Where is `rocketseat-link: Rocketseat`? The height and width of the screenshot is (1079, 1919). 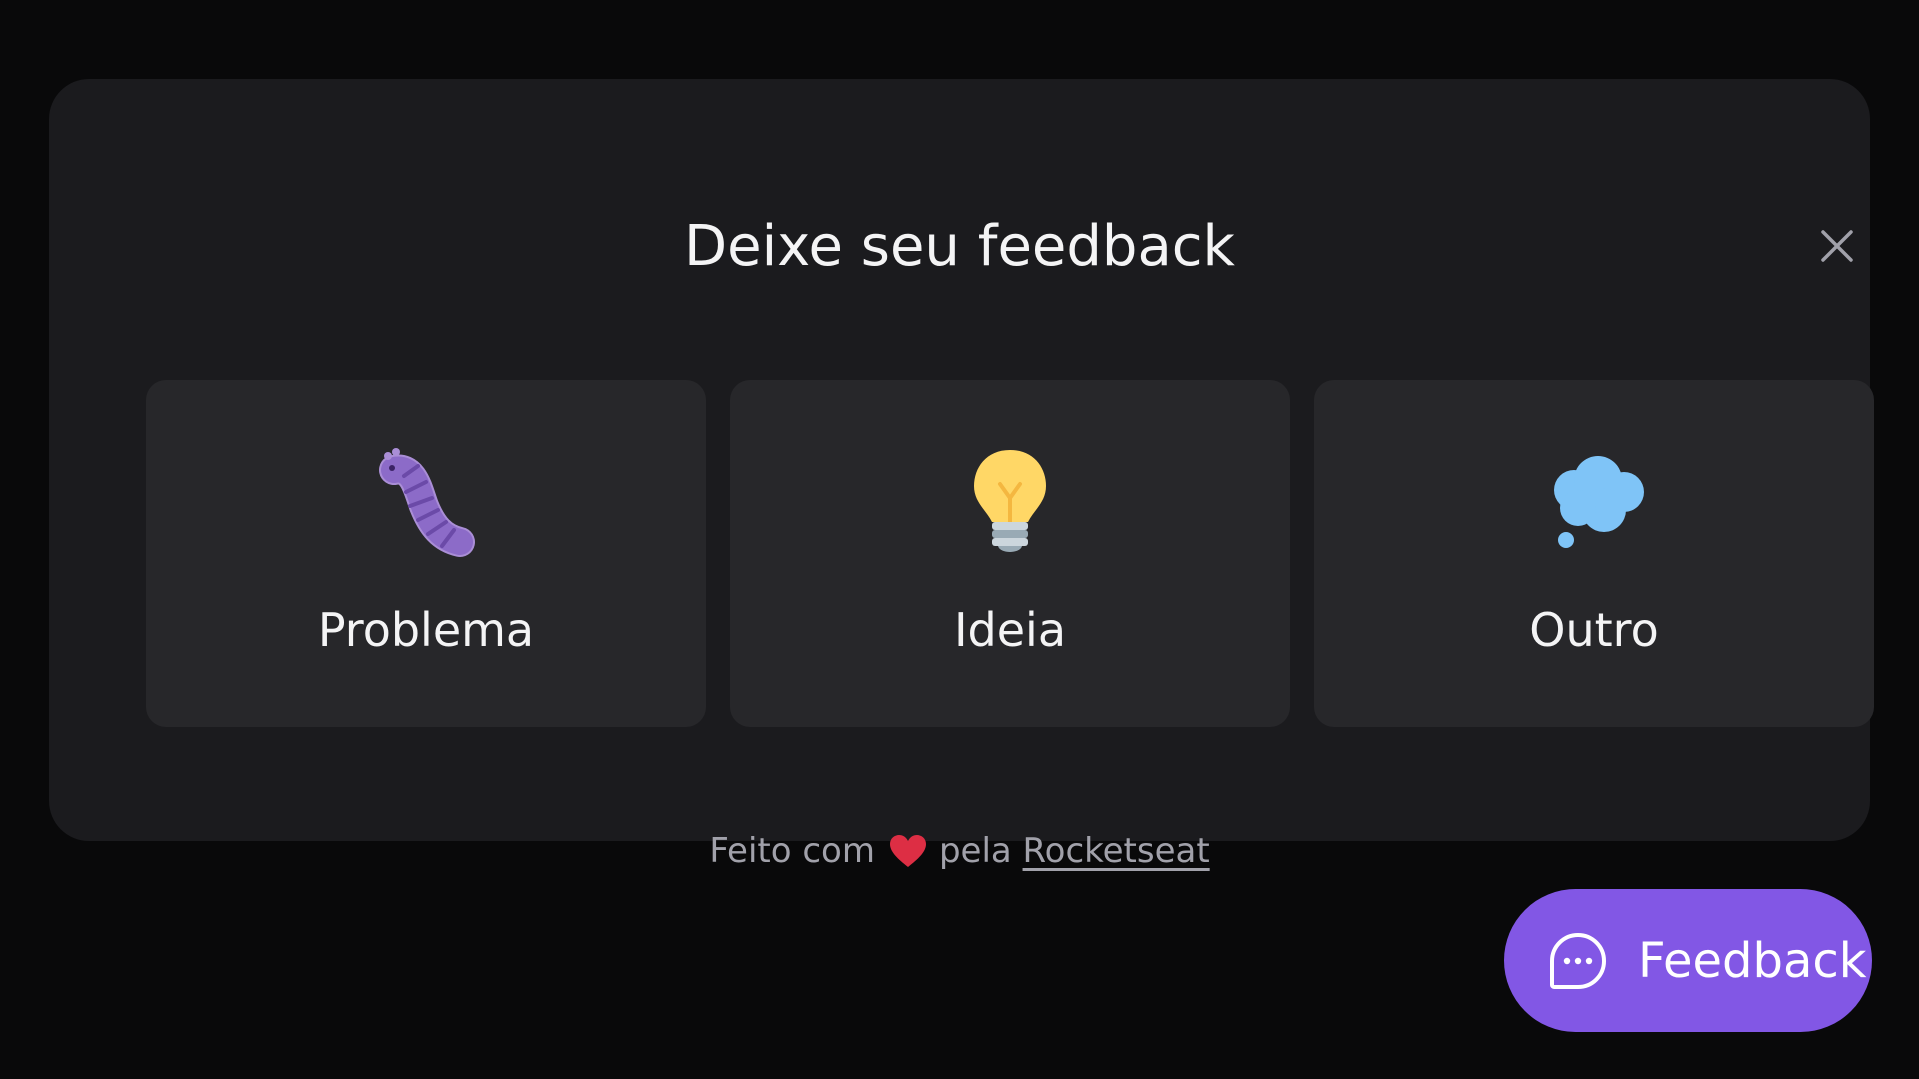
rocketseat-link: Rocketseat is located at coordinates (1116, 851).